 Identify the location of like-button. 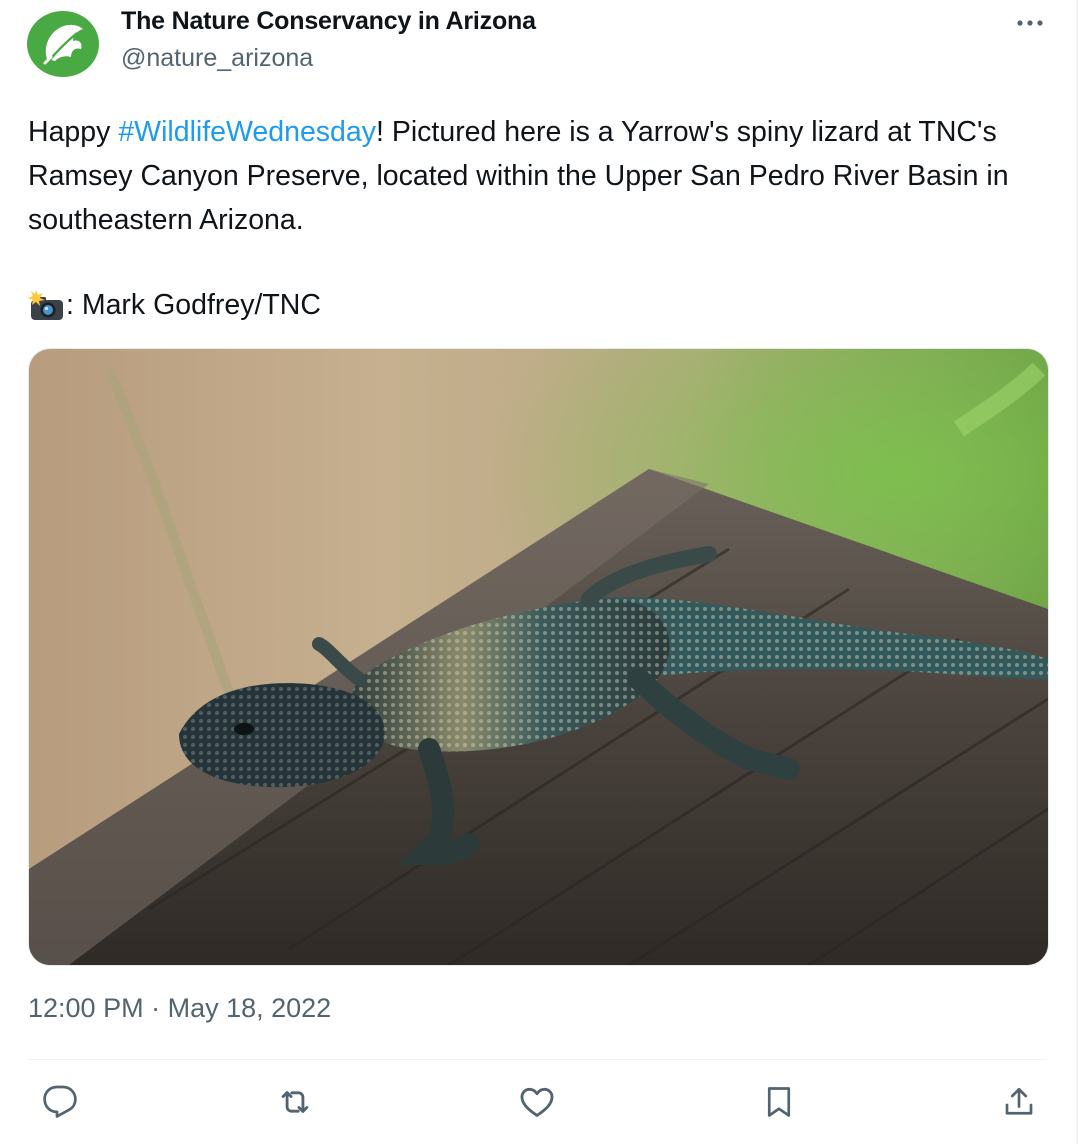
(537, 1102).